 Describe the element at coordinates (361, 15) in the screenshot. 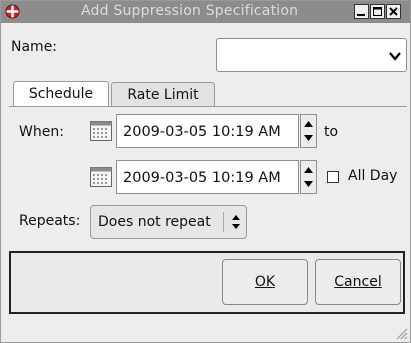

I see `minimize-icon` at that location.